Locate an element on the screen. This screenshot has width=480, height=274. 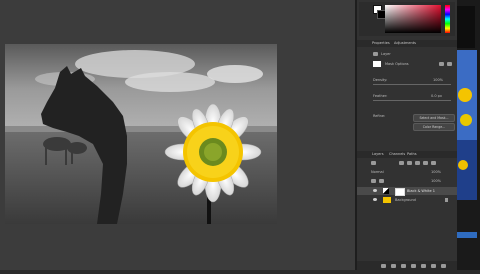
fill-value: 100% is located at coordinates (436, 181).